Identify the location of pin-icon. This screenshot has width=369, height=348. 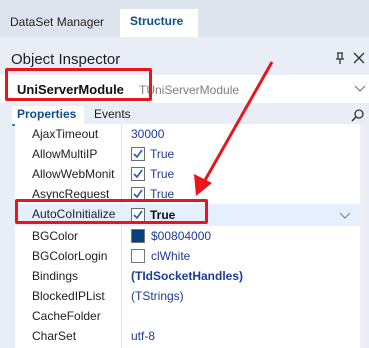
(340, 58).